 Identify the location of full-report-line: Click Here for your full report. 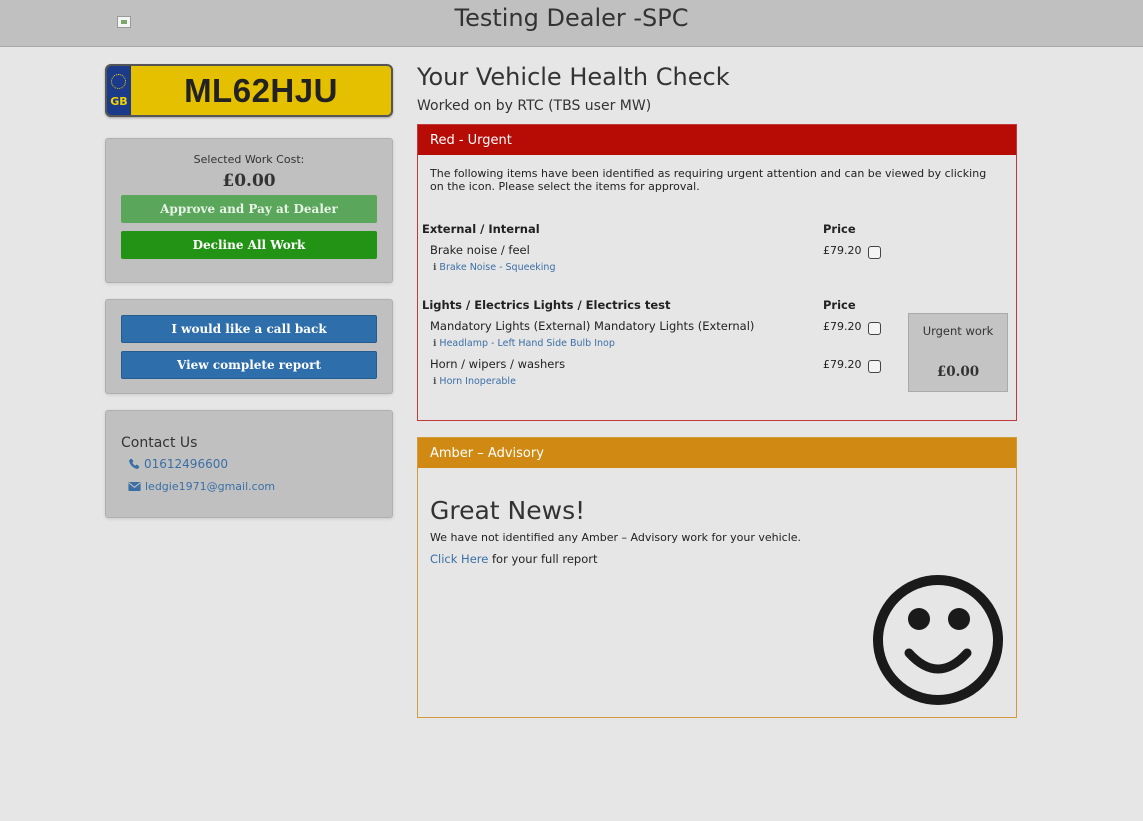
(514, 559).